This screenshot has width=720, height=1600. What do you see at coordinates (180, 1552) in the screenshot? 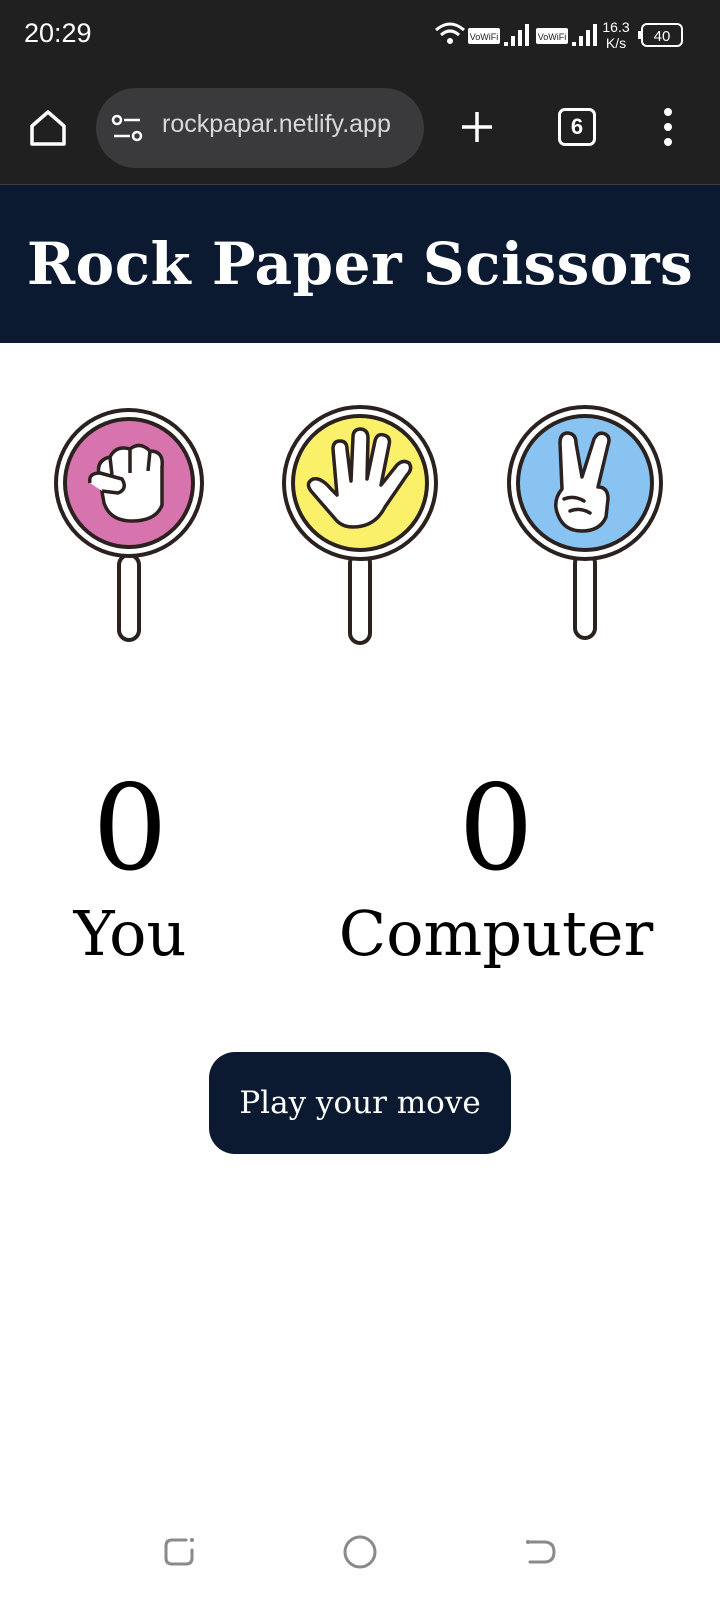
I see `recent-apps-icon` at bounding box center [180, 1552].